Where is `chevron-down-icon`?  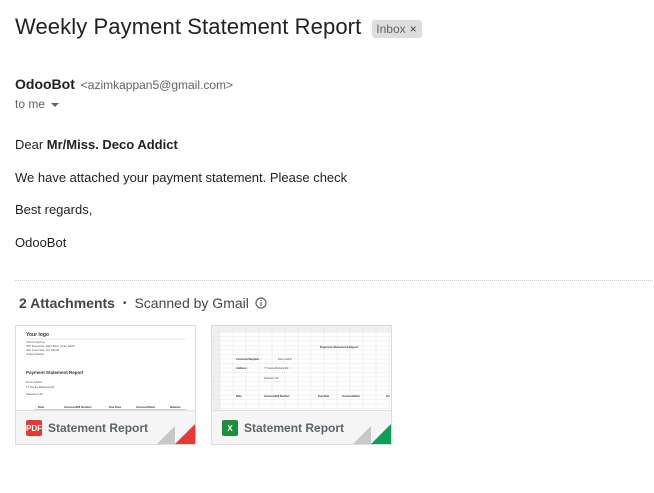
chevron-down-icon is located at coordinates (55, 105).